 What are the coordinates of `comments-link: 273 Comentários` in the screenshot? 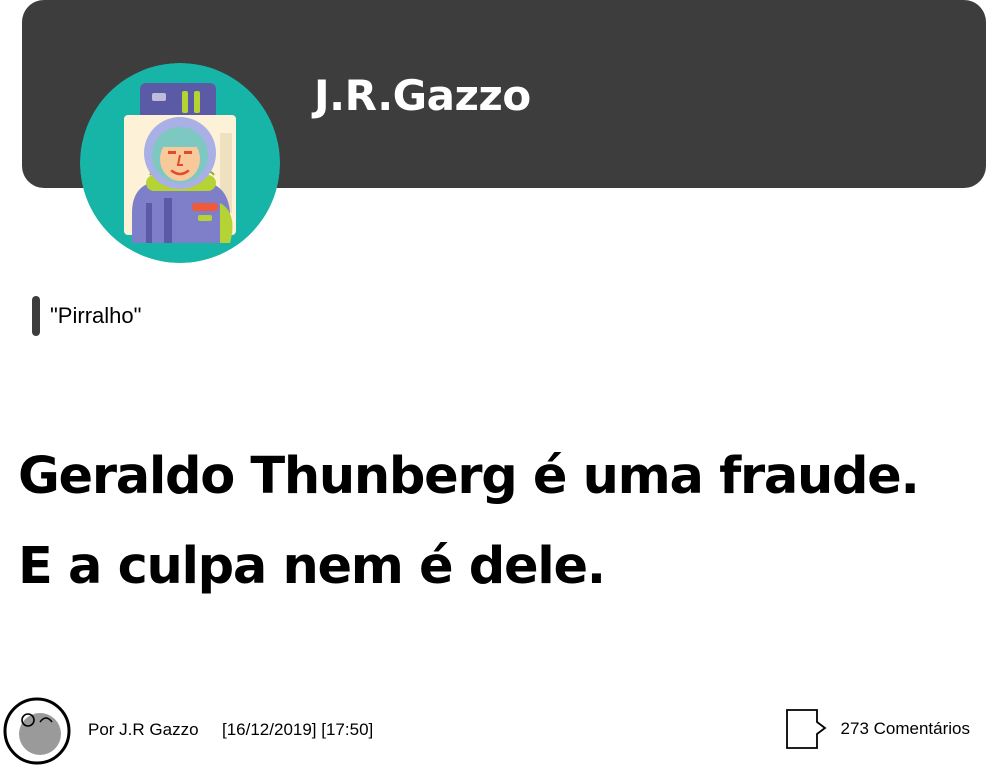 It's located at (877, 729).